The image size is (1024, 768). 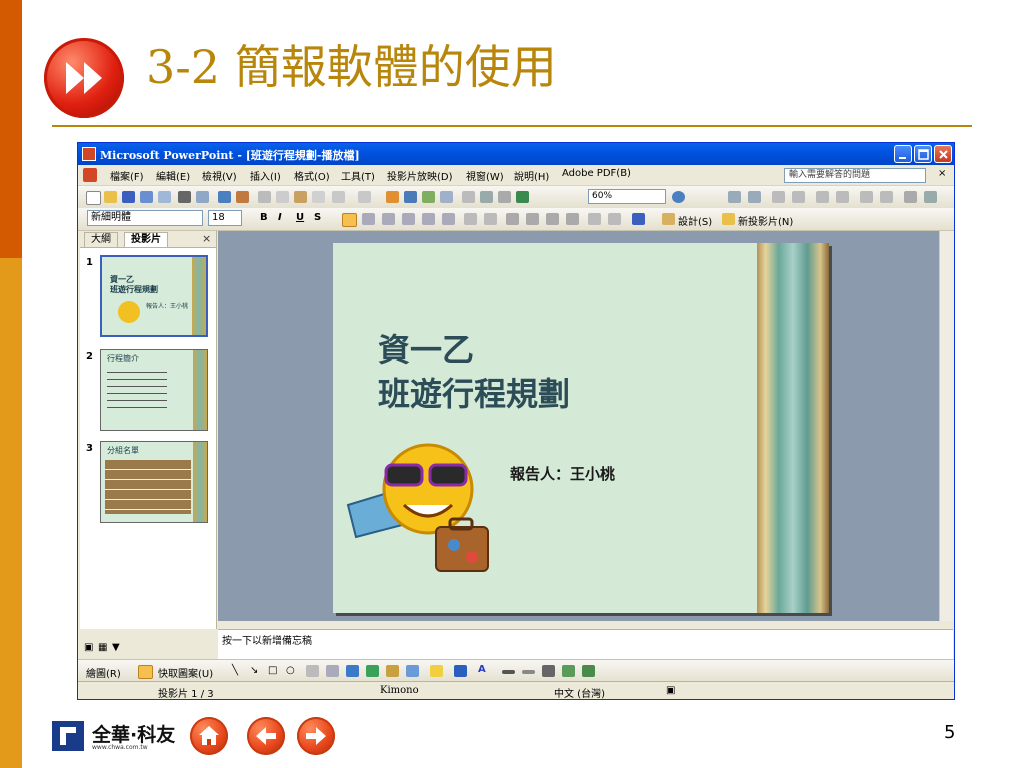 I want to click on maximize-button, so click(x=923, y=154).